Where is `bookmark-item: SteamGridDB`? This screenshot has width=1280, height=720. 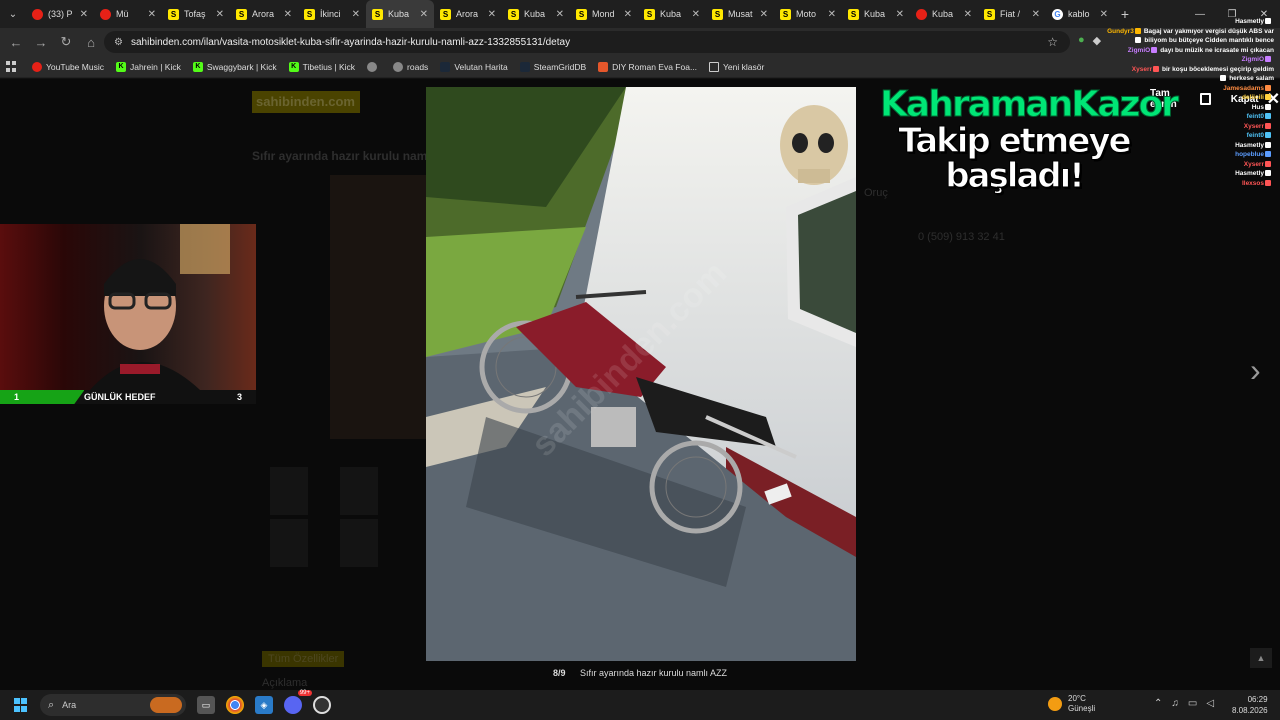 bookmark-item: SteamGridDB is located at coordinates (552, 66).